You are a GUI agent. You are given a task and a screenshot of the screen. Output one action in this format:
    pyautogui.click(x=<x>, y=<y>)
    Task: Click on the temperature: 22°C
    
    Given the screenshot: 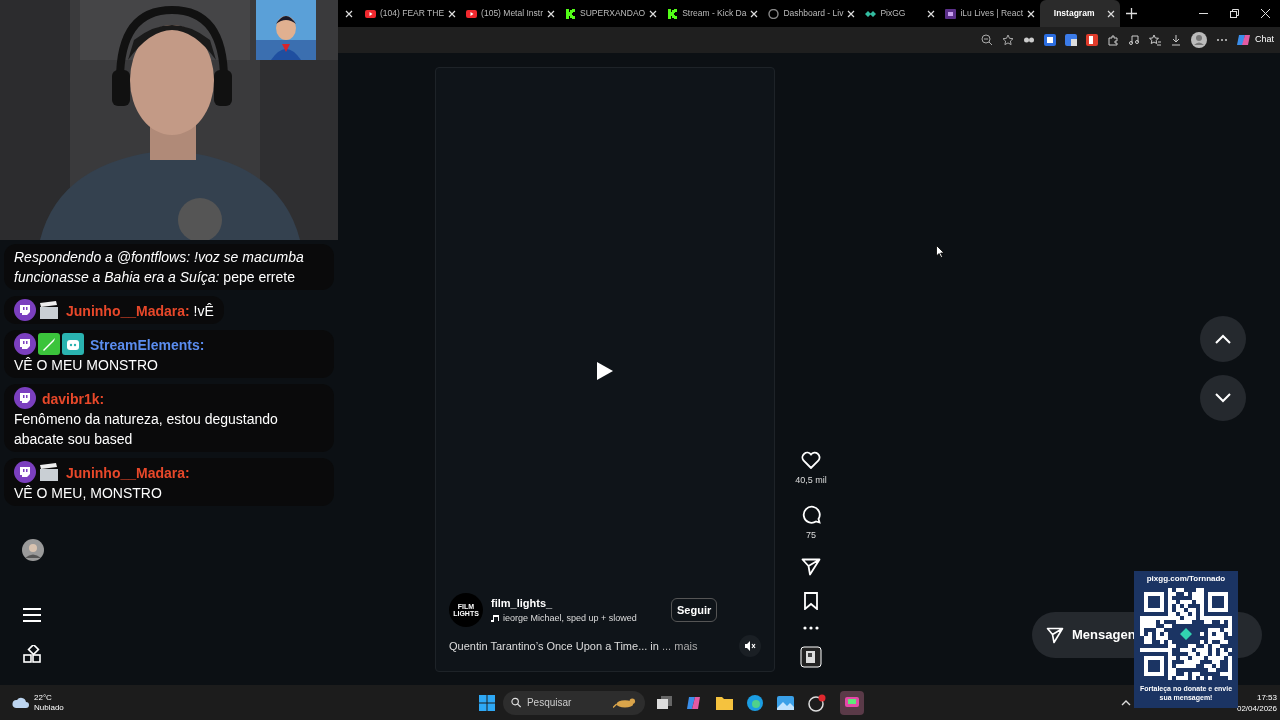 What is the action you would take?
    pyautogui.click(x=49, y=697)
    